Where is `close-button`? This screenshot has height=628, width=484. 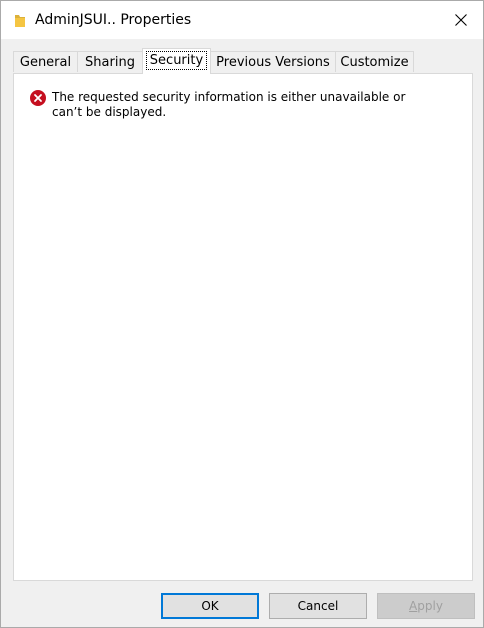
close-button is located at coordinates (461, 20).